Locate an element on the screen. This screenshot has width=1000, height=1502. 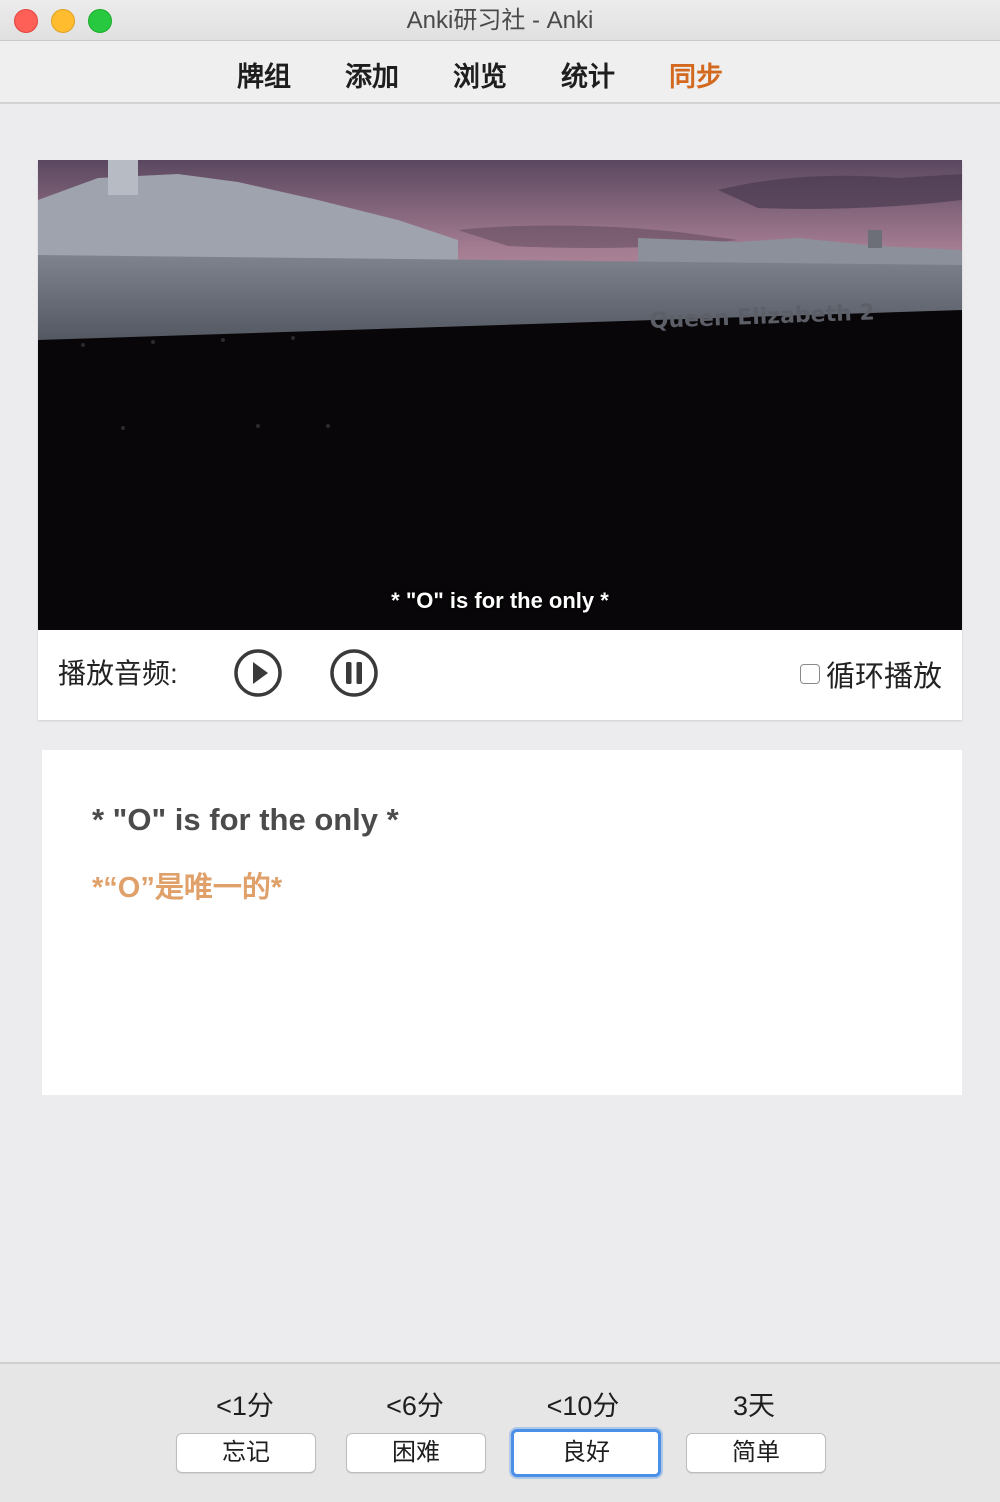
loop-label: 循环播放 is located at coordinates (883, 677).